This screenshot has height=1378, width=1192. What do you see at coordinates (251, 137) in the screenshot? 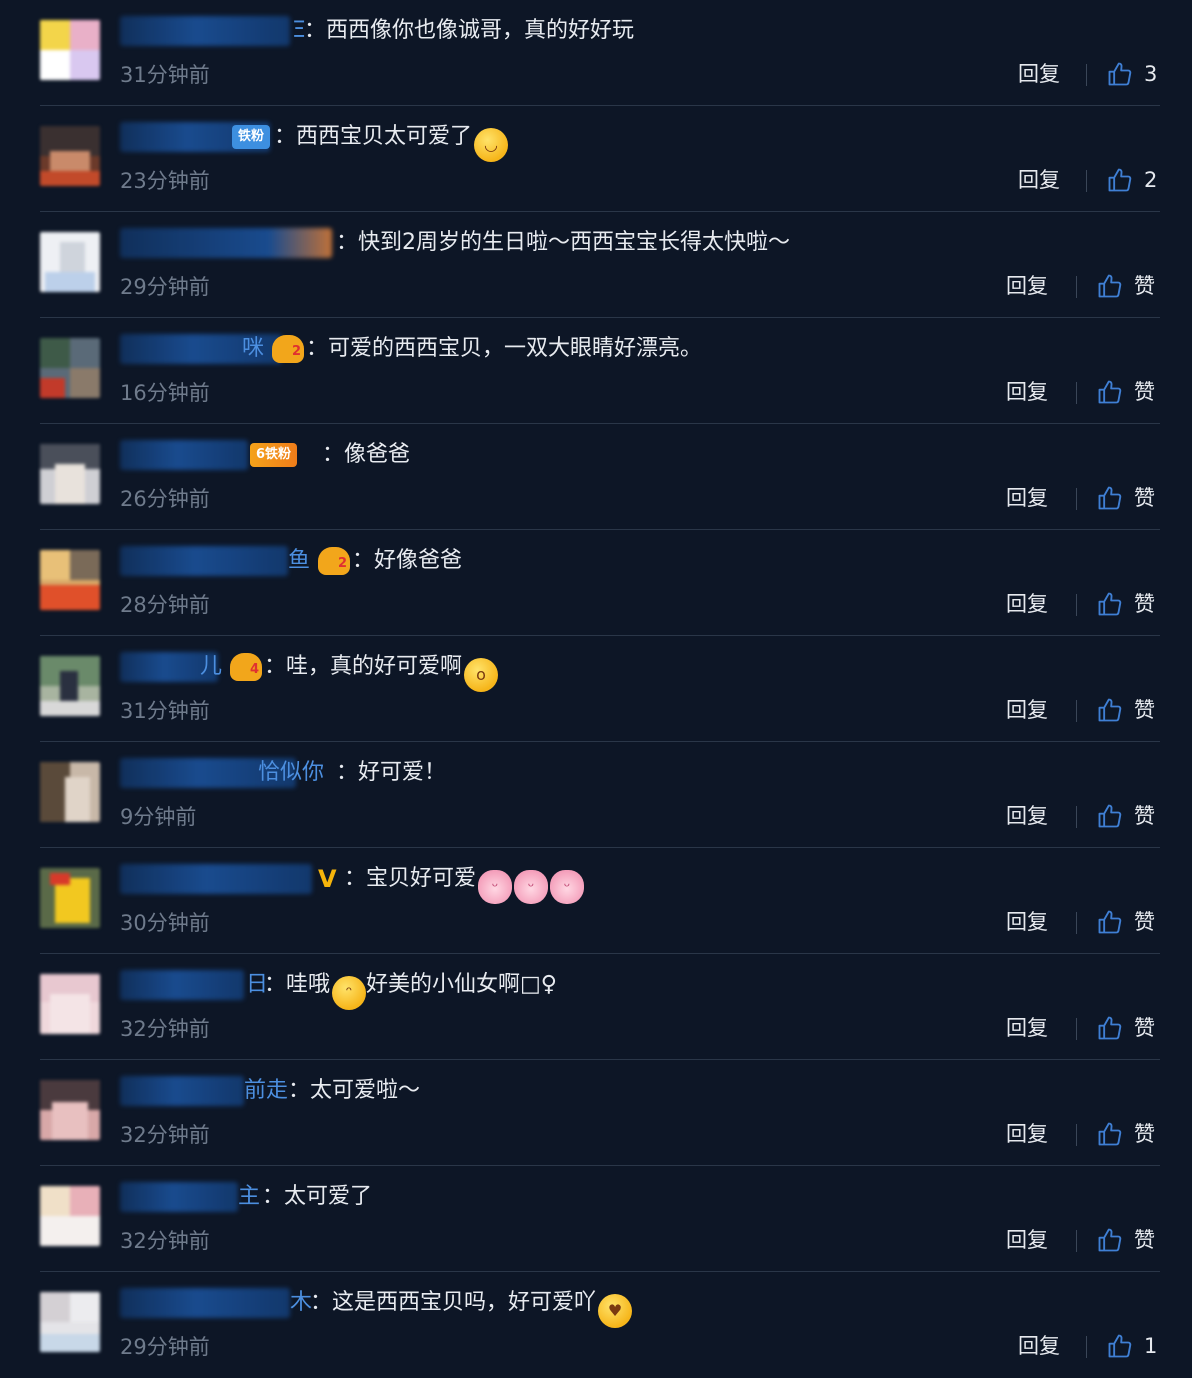
I see `fan-badge: 铁粉` at bounding box center [251, 137].